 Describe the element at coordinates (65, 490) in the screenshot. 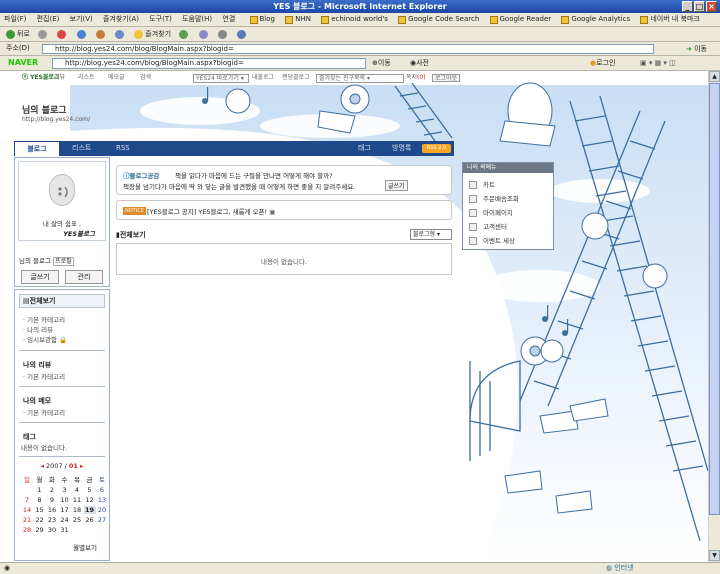

I see `calendar-day: 3` at that location.